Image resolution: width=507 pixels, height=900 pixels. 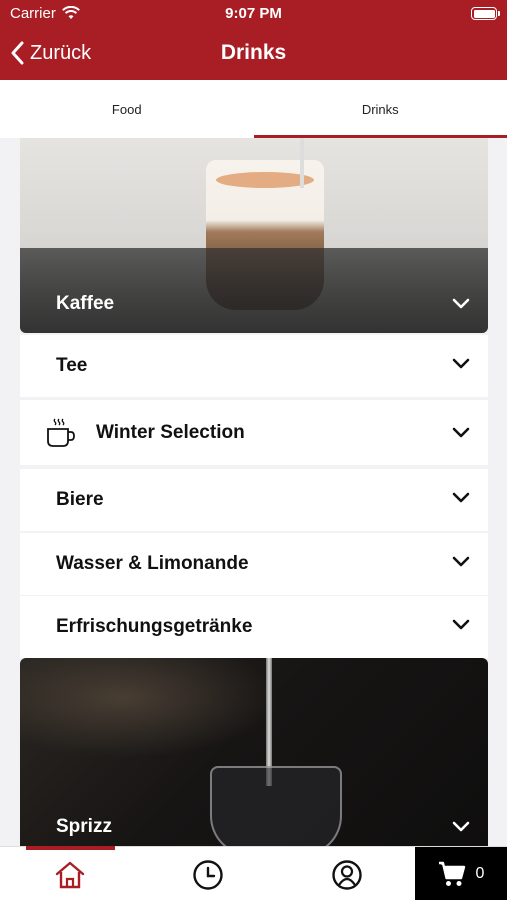 What do you see at coordinates (85, 303) in the screenshot?
I see `category-label-kaffee: Kaffee` at bounding box center [85, 303].